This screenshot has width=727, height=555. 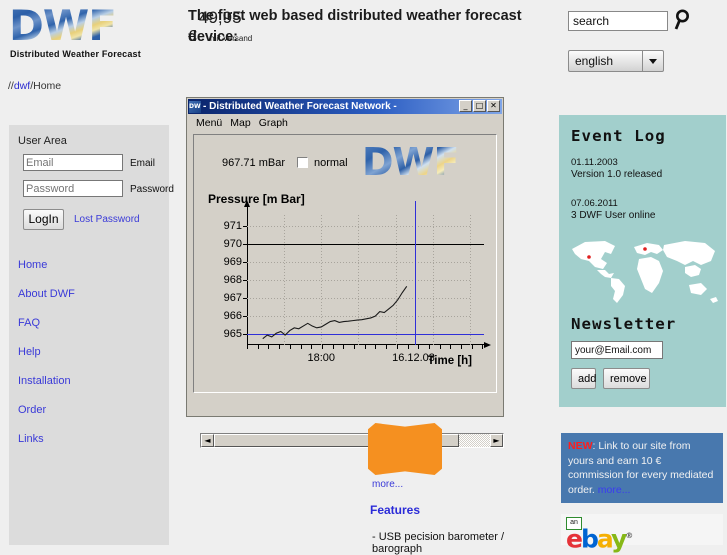 I want to click on normal-checkbox-label: normal, so click(x=331, y=163).